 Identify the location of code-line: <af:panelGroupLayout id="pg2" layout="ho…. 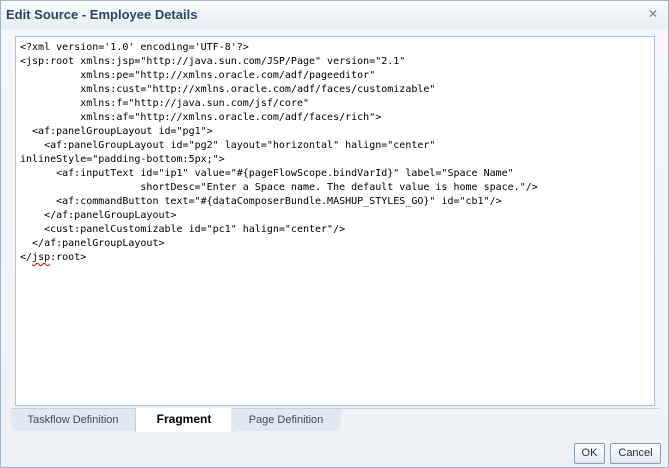
(228, 145).